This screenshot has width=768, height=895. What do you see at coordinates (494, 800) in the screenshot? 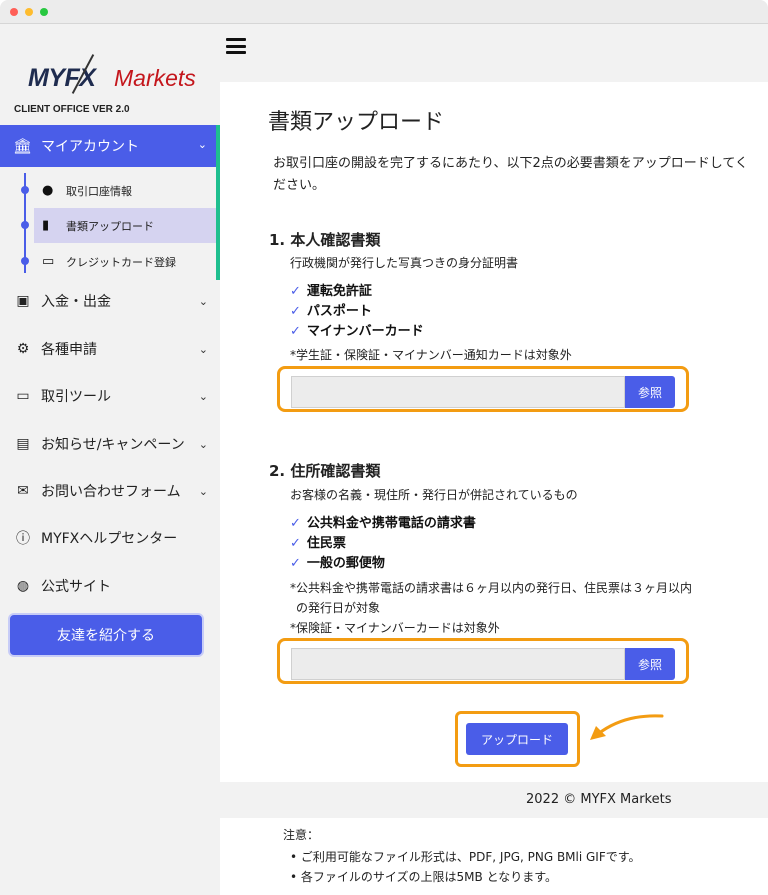
I see `footer-bar` at bounding box center [494, 800].